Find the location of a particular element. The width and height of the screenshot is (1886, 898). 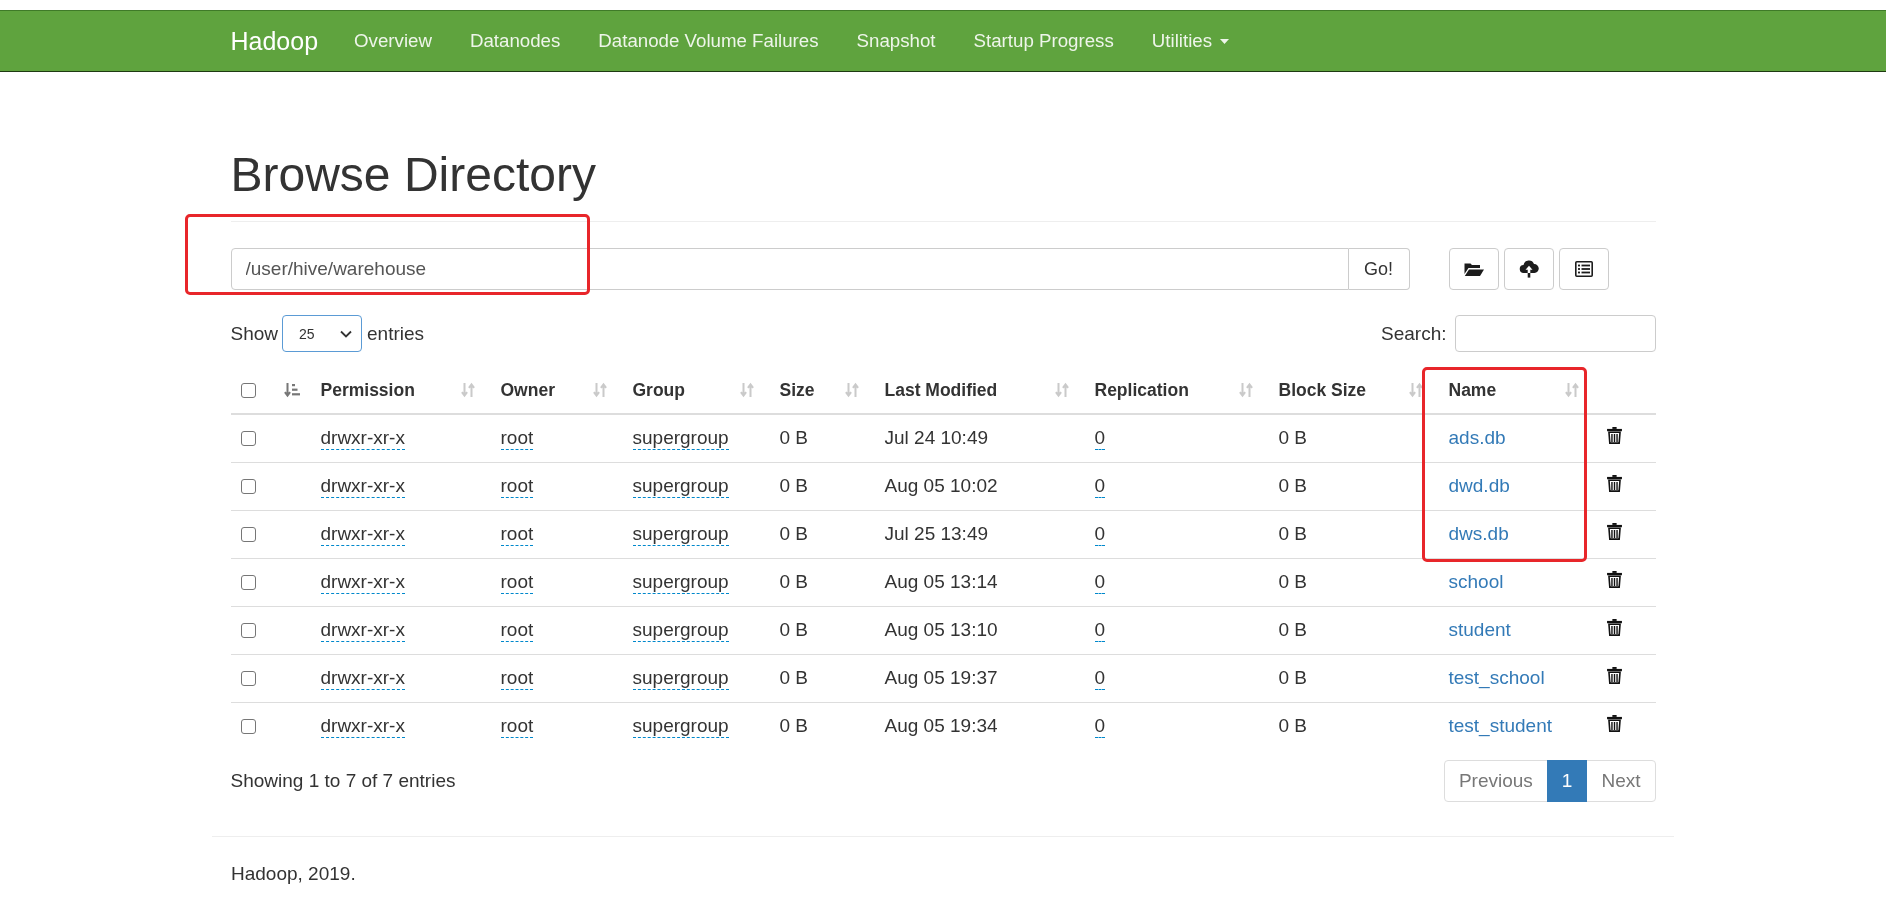

caret-icon is located at coordinates (1225, 41).